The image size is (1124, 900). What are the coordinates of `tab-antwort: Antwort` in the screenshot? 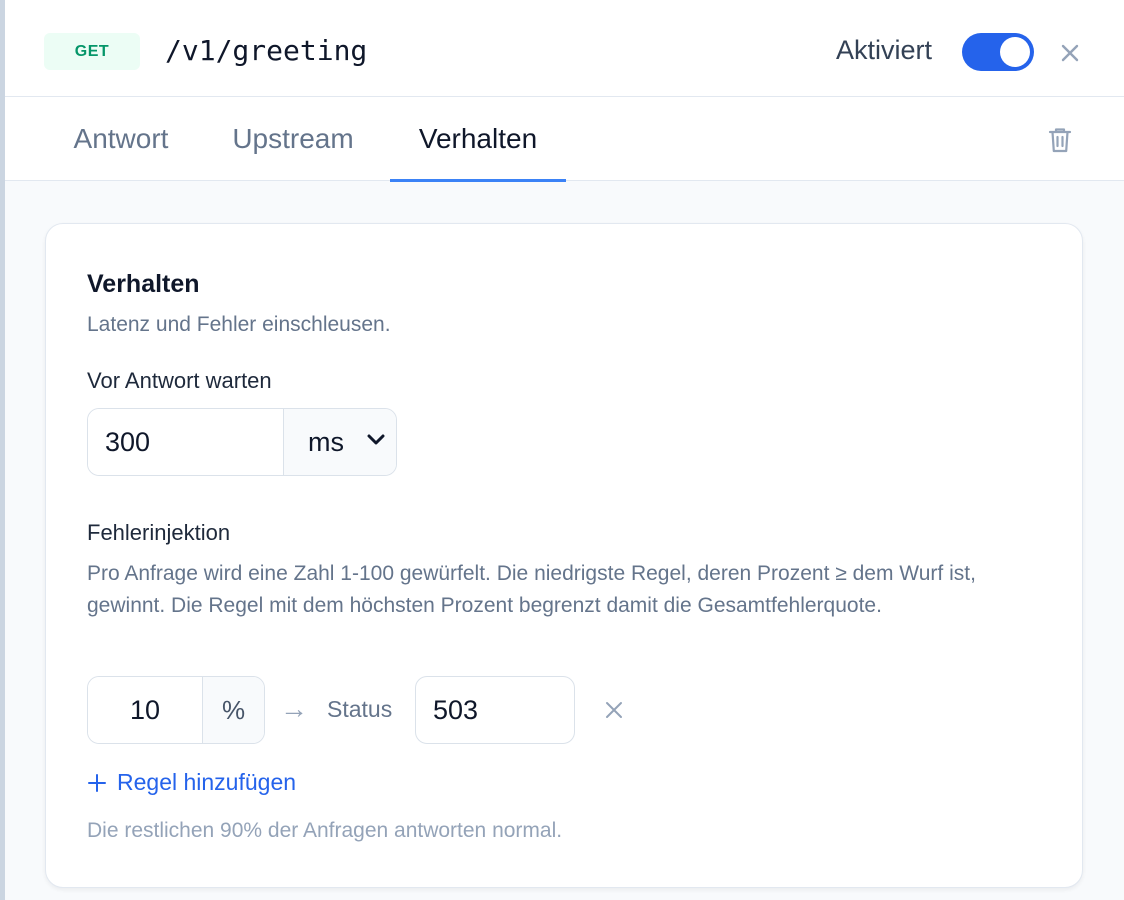 It's located at (121, 139).